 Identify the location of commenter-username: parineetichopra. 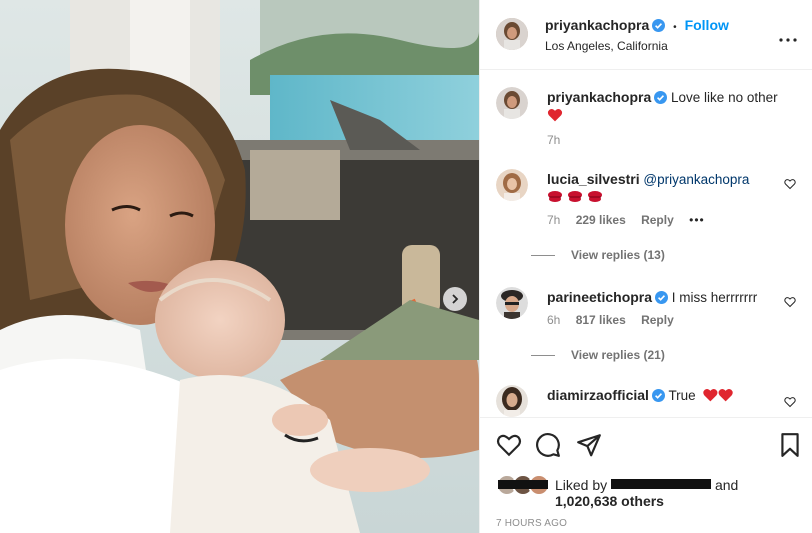
(599, 297).